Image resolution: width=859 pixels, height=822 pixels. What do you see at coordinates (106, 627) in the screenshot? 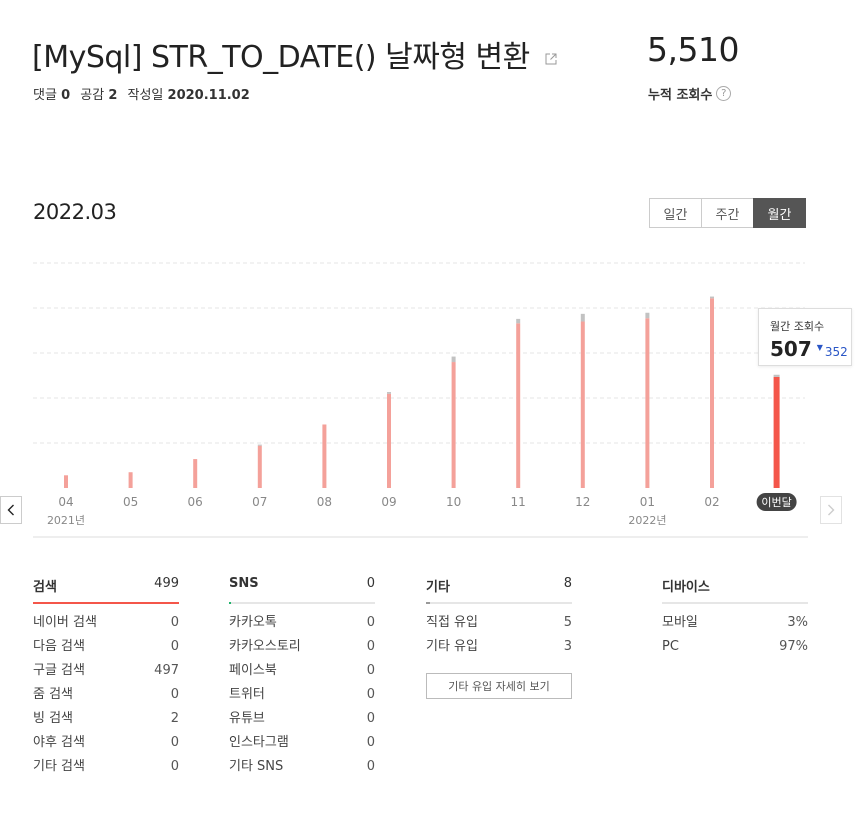
I see `list-item: 네이버 검색 0` at bounding box center [106, 627].